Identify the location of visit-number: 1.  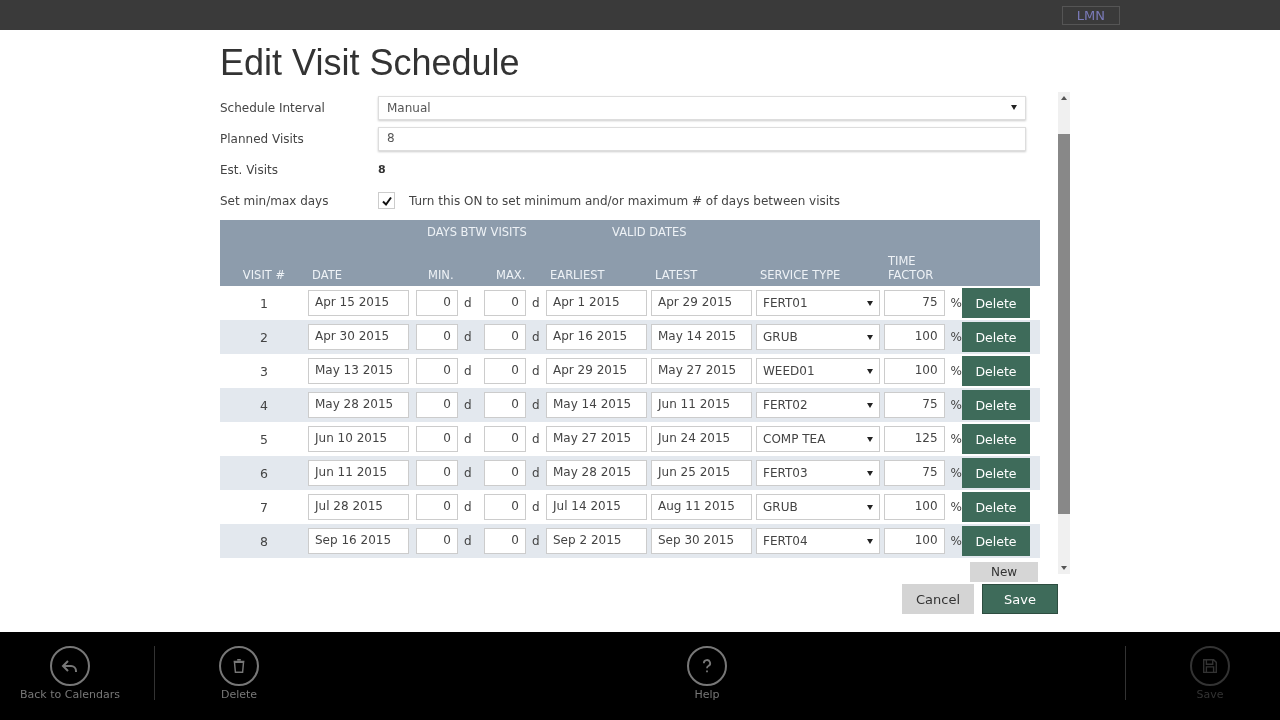
(264, 303).